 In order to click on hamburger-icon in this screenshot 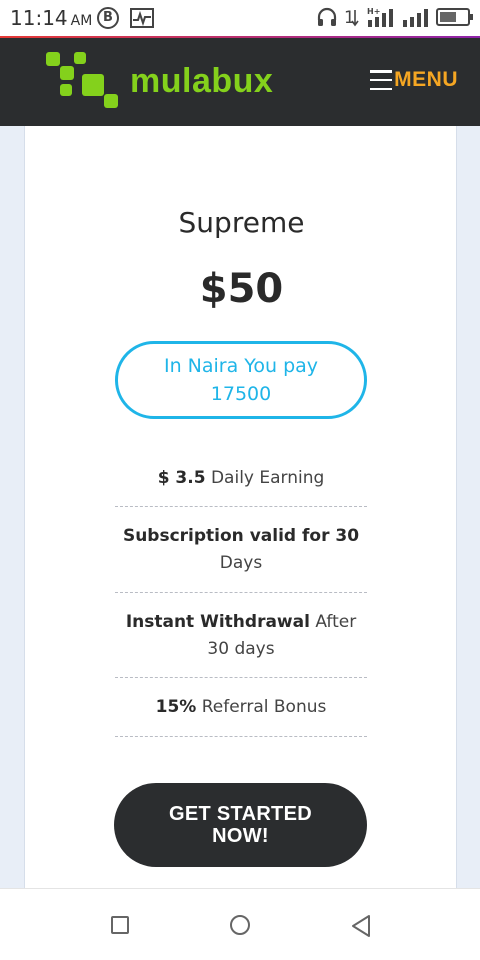, I will do `click(381, 80)`.